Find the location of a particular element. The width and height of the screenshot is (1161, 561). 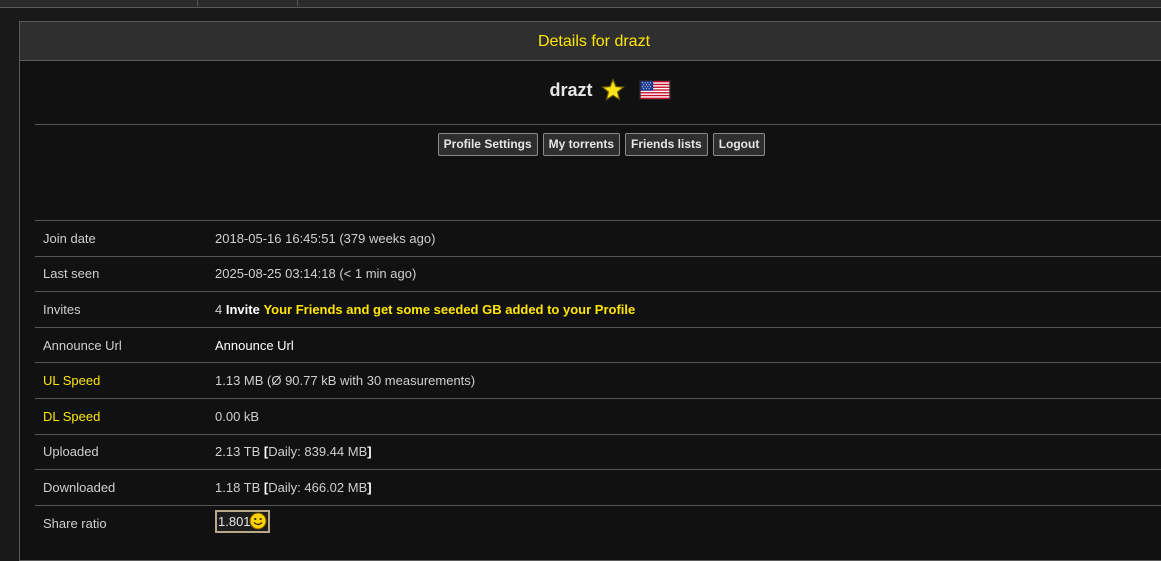

dl-speed-label: DL Speed is located at coordinates (125, 416).